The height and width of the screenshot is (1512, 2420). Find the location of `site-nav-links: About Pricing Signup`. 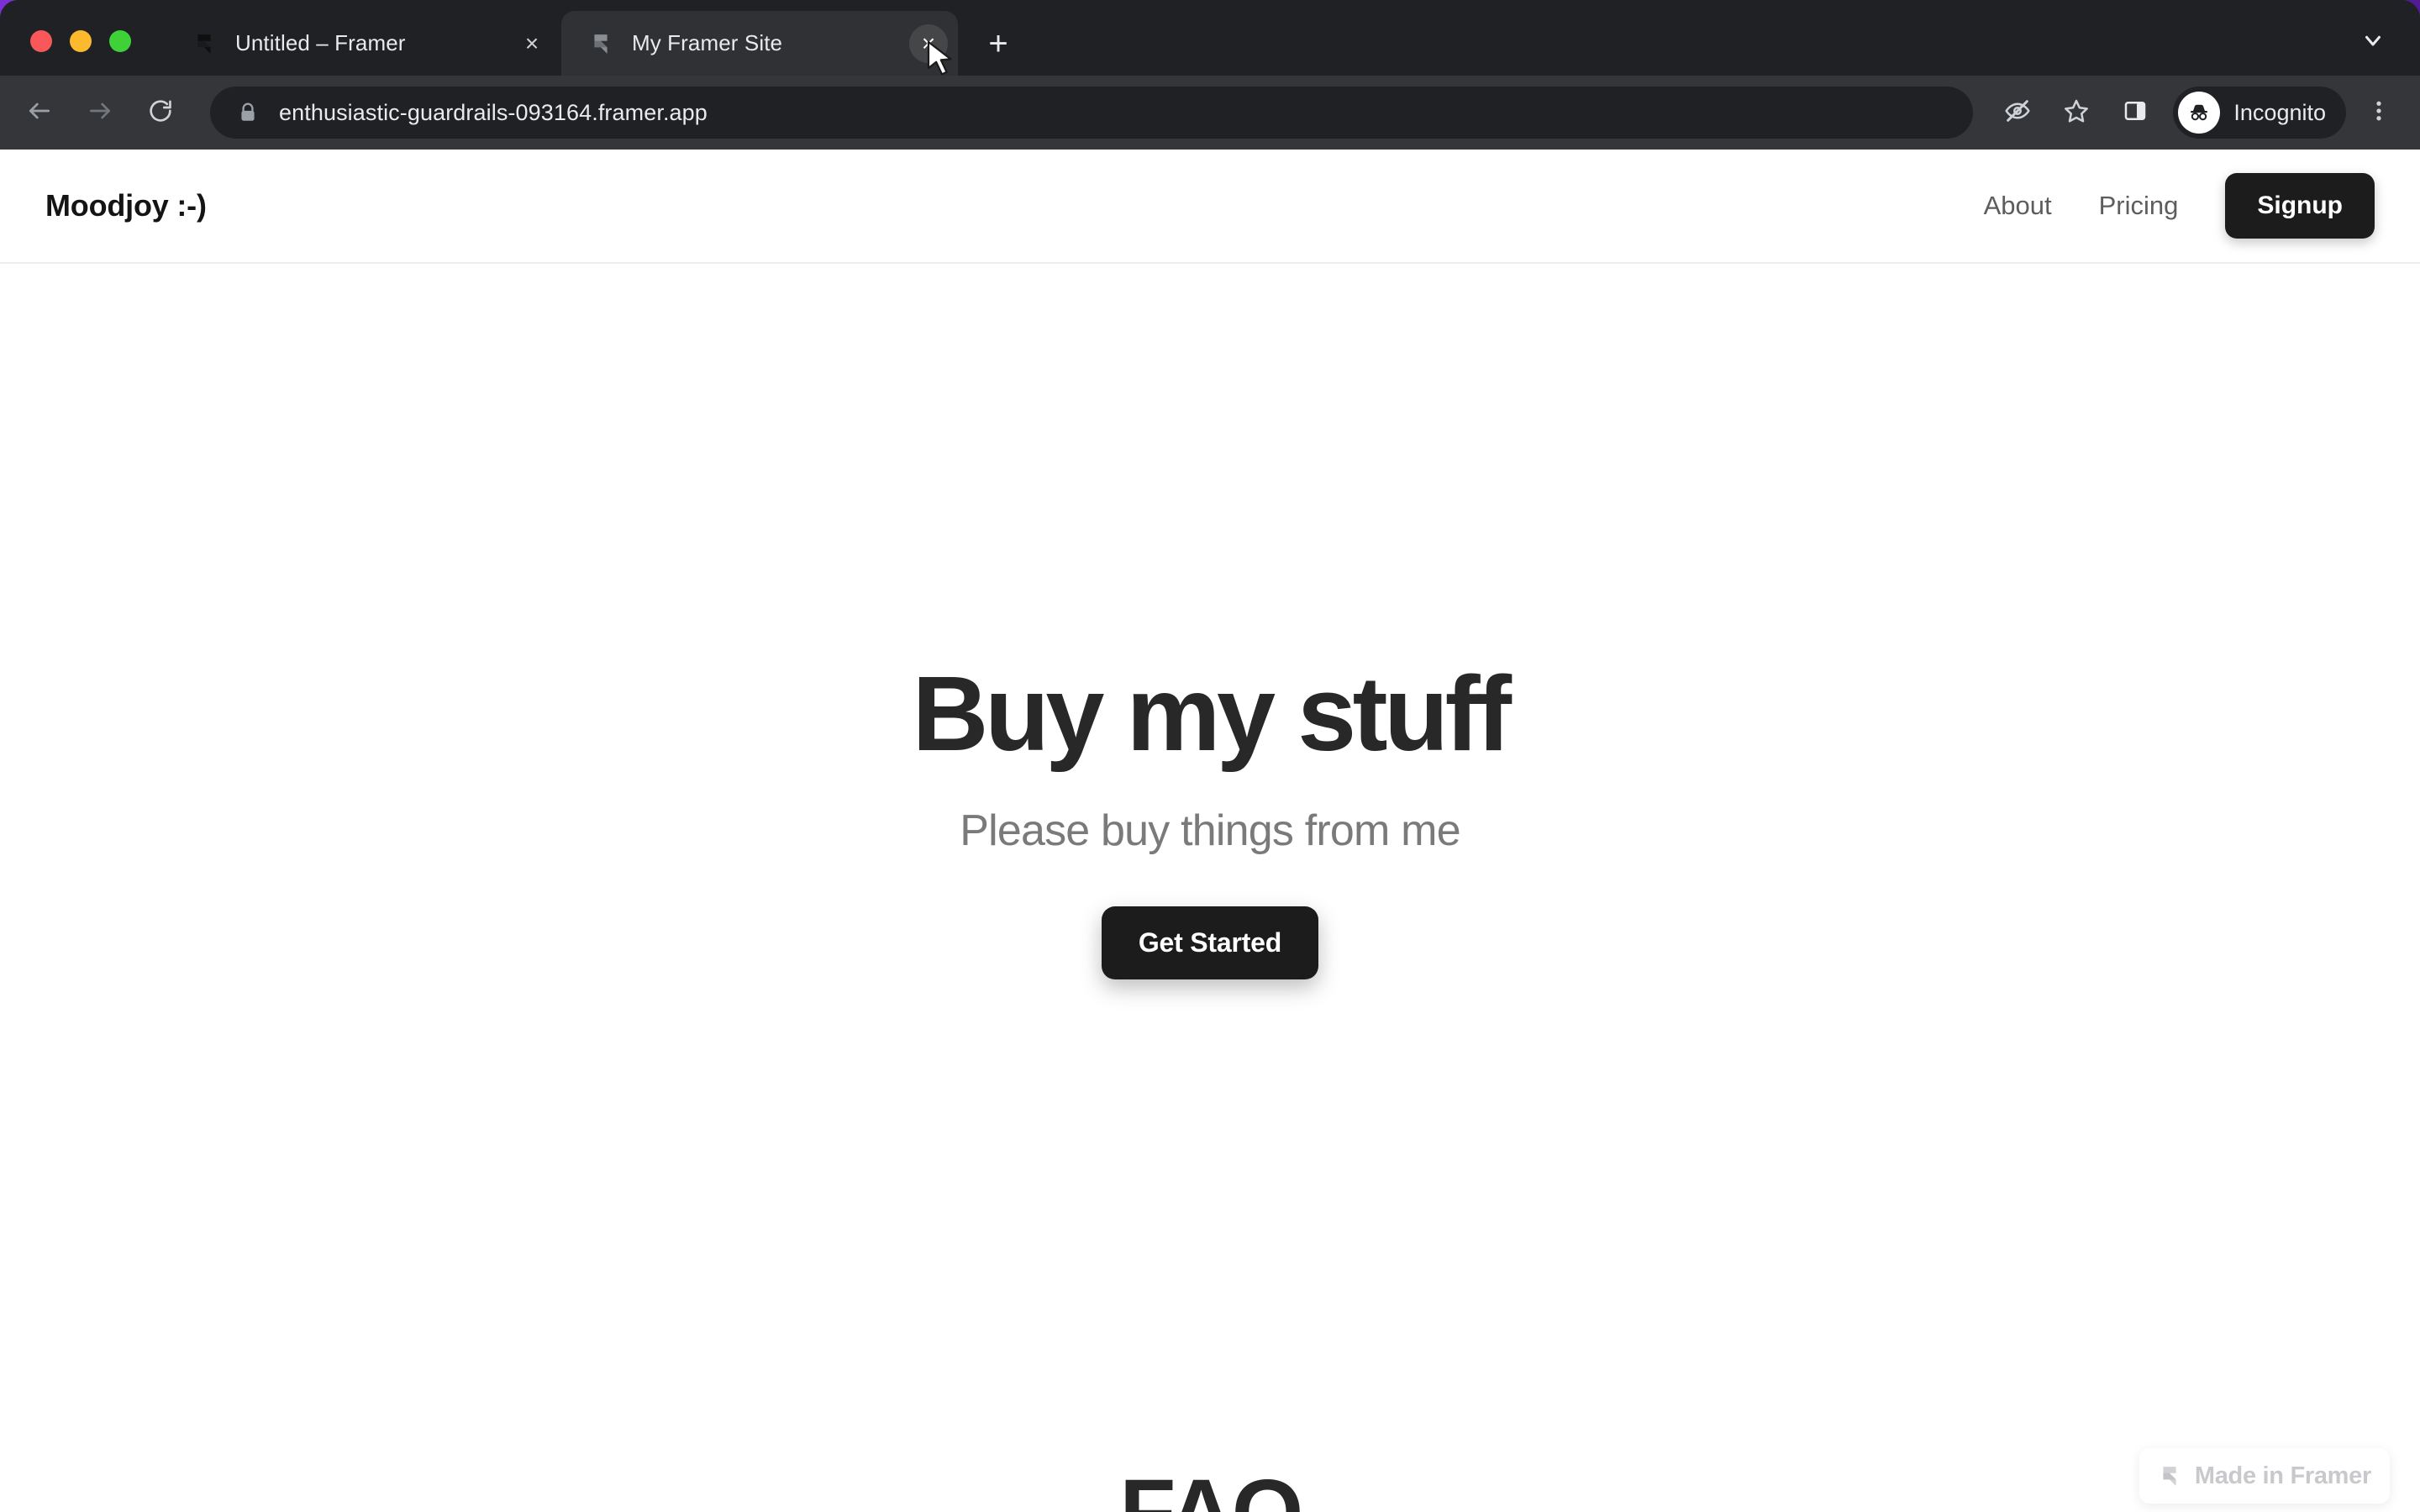

site-nav-links: About Pricing Signup is located at coordinates (2167, 206).